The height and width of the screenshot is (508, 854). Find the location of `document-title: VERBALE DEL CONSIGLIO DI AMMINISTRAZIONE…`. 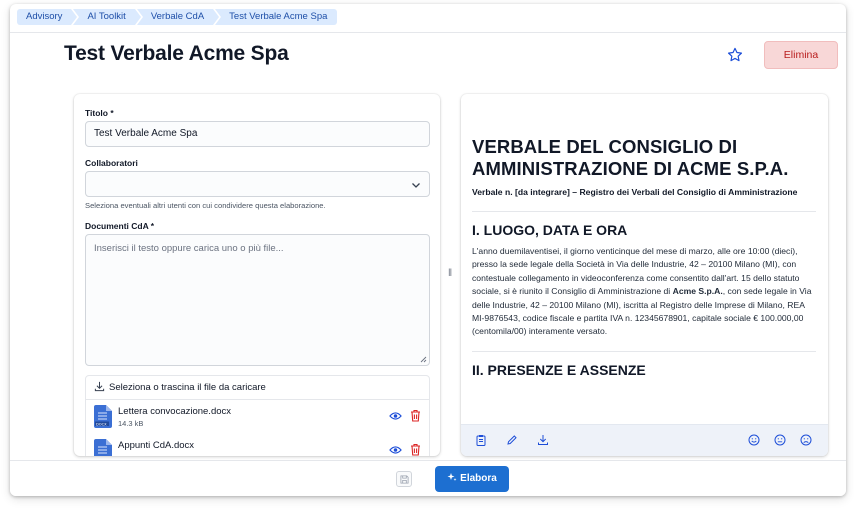

document-title: VERBALE DEL CONSIGLIO DI AMMINISTRAZIONE… is located at coordinates (630, 157).